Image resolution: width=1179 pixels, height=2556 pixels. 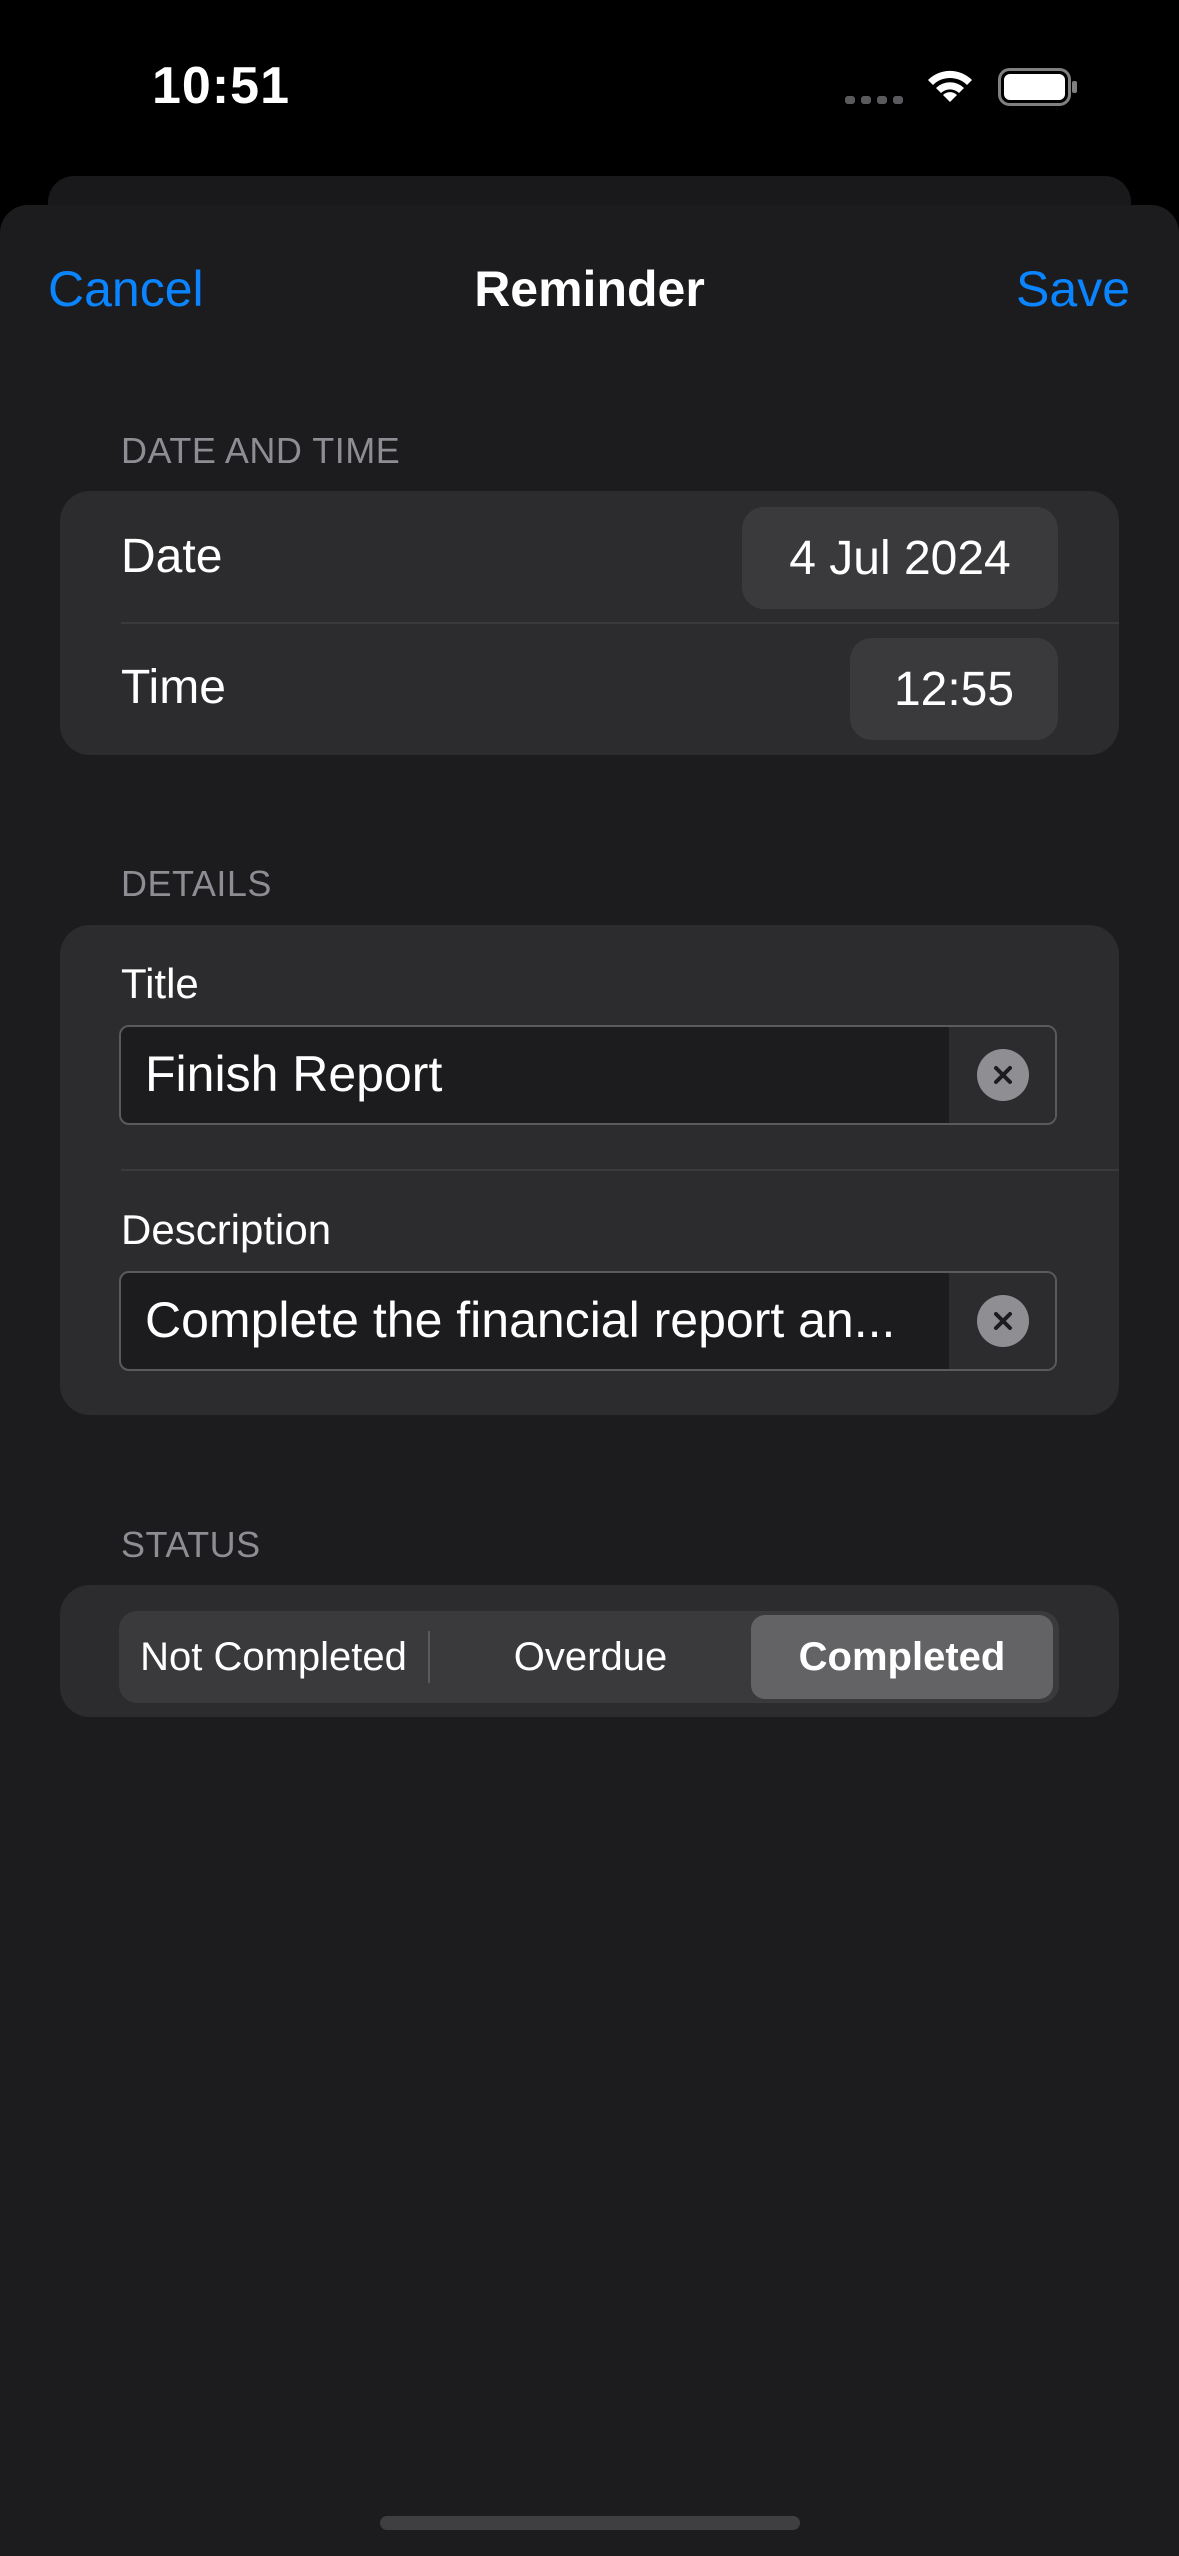 I want to click on segment-overdue: Overdue, so click(x=590, y=1657).